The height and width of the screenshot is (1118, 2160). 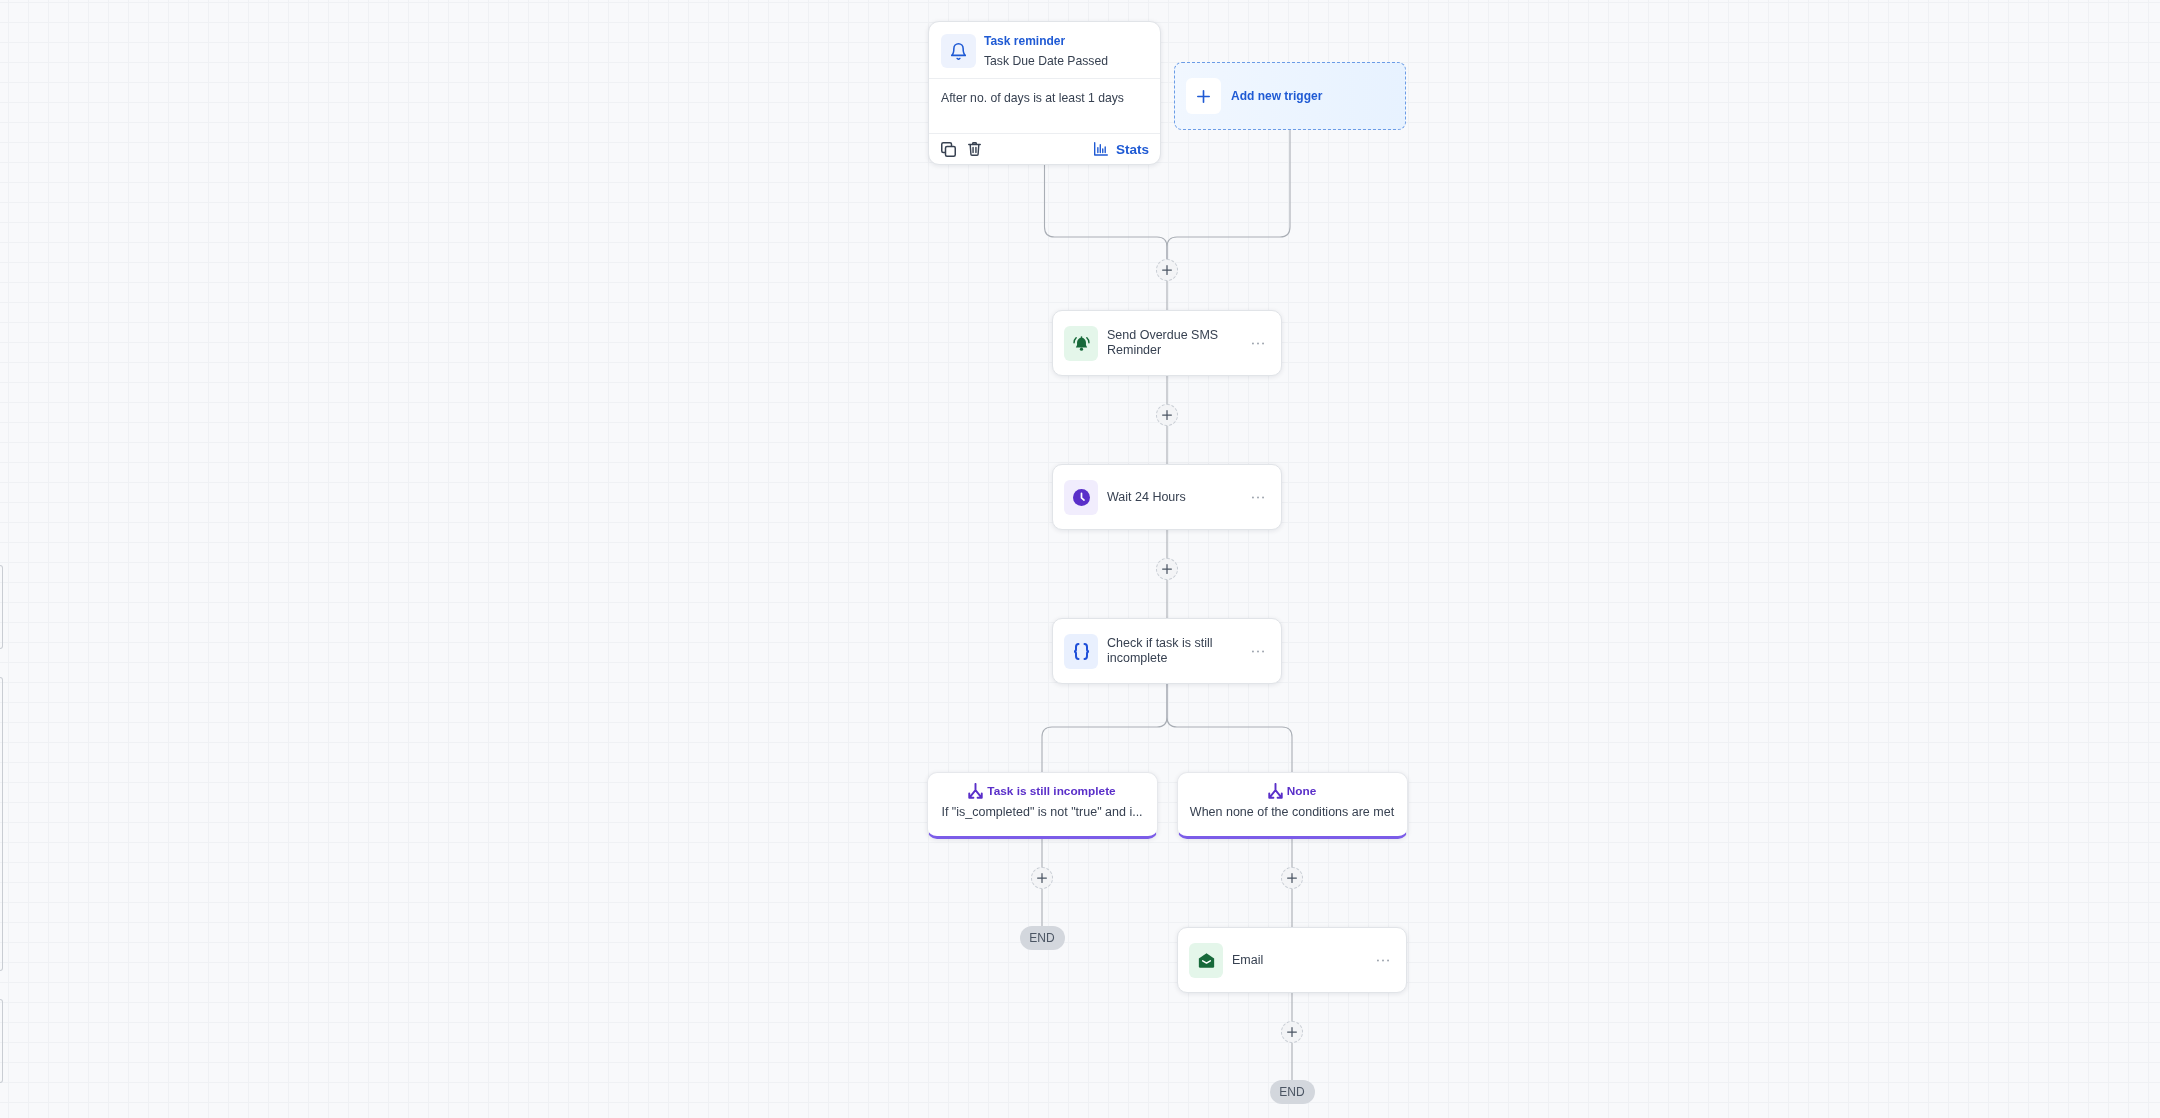 I want to click on step-label: Send Overdue SMS Reminder, so click(x=1163, y=343).